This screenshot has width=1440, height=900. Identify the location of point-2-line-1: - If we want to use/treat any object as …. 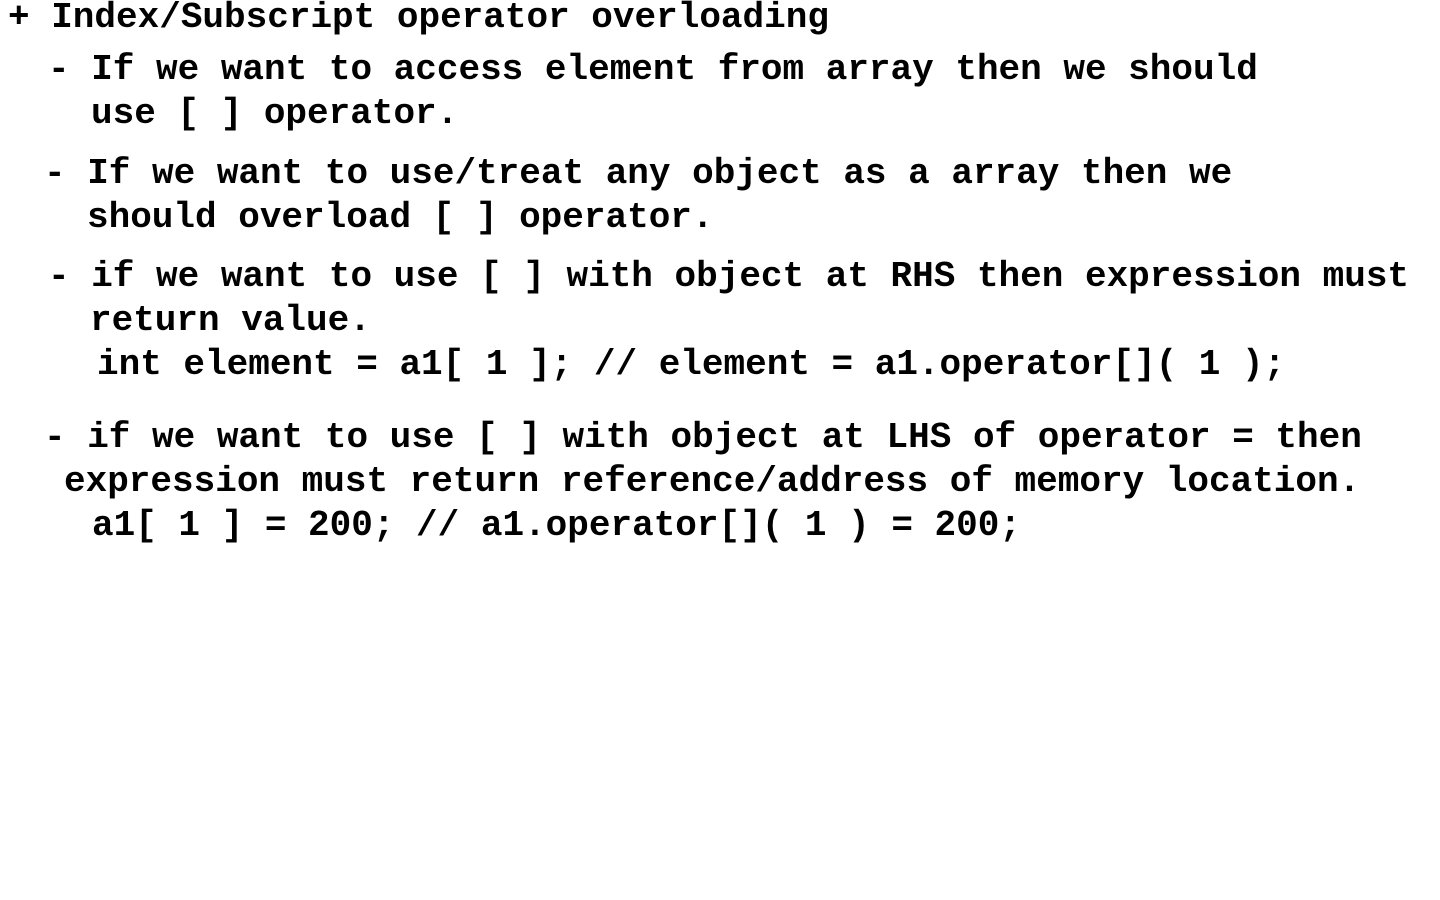
(638, 173).